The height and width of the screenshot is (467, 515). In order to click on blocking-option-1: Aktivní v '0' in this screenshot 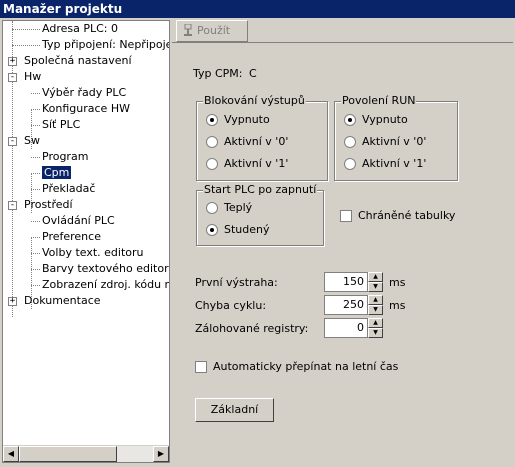, I will do `click(247, 142)`.